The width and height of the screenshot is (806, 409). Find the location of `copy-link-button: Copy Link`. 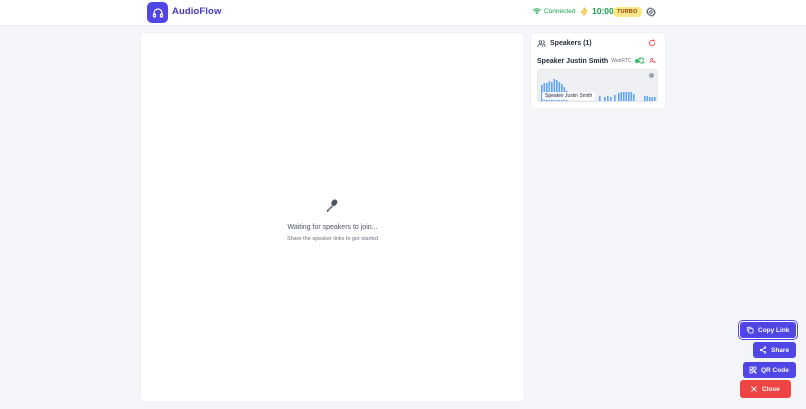

copy-link-button: Copy Link is located at coordinates (768, 330).